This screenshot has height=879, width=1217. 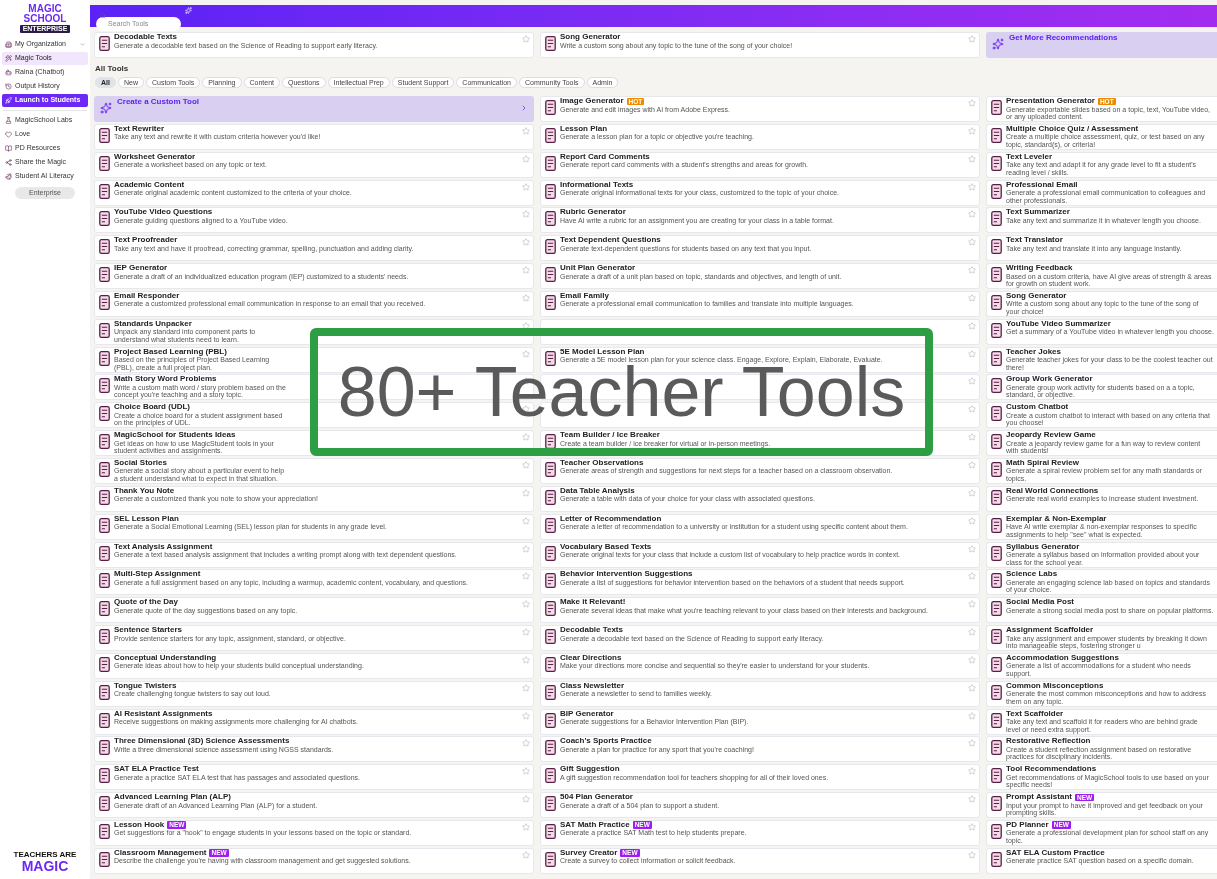 I want to click on tool-title: Presentation Generator, so click(x=1050, y=101).